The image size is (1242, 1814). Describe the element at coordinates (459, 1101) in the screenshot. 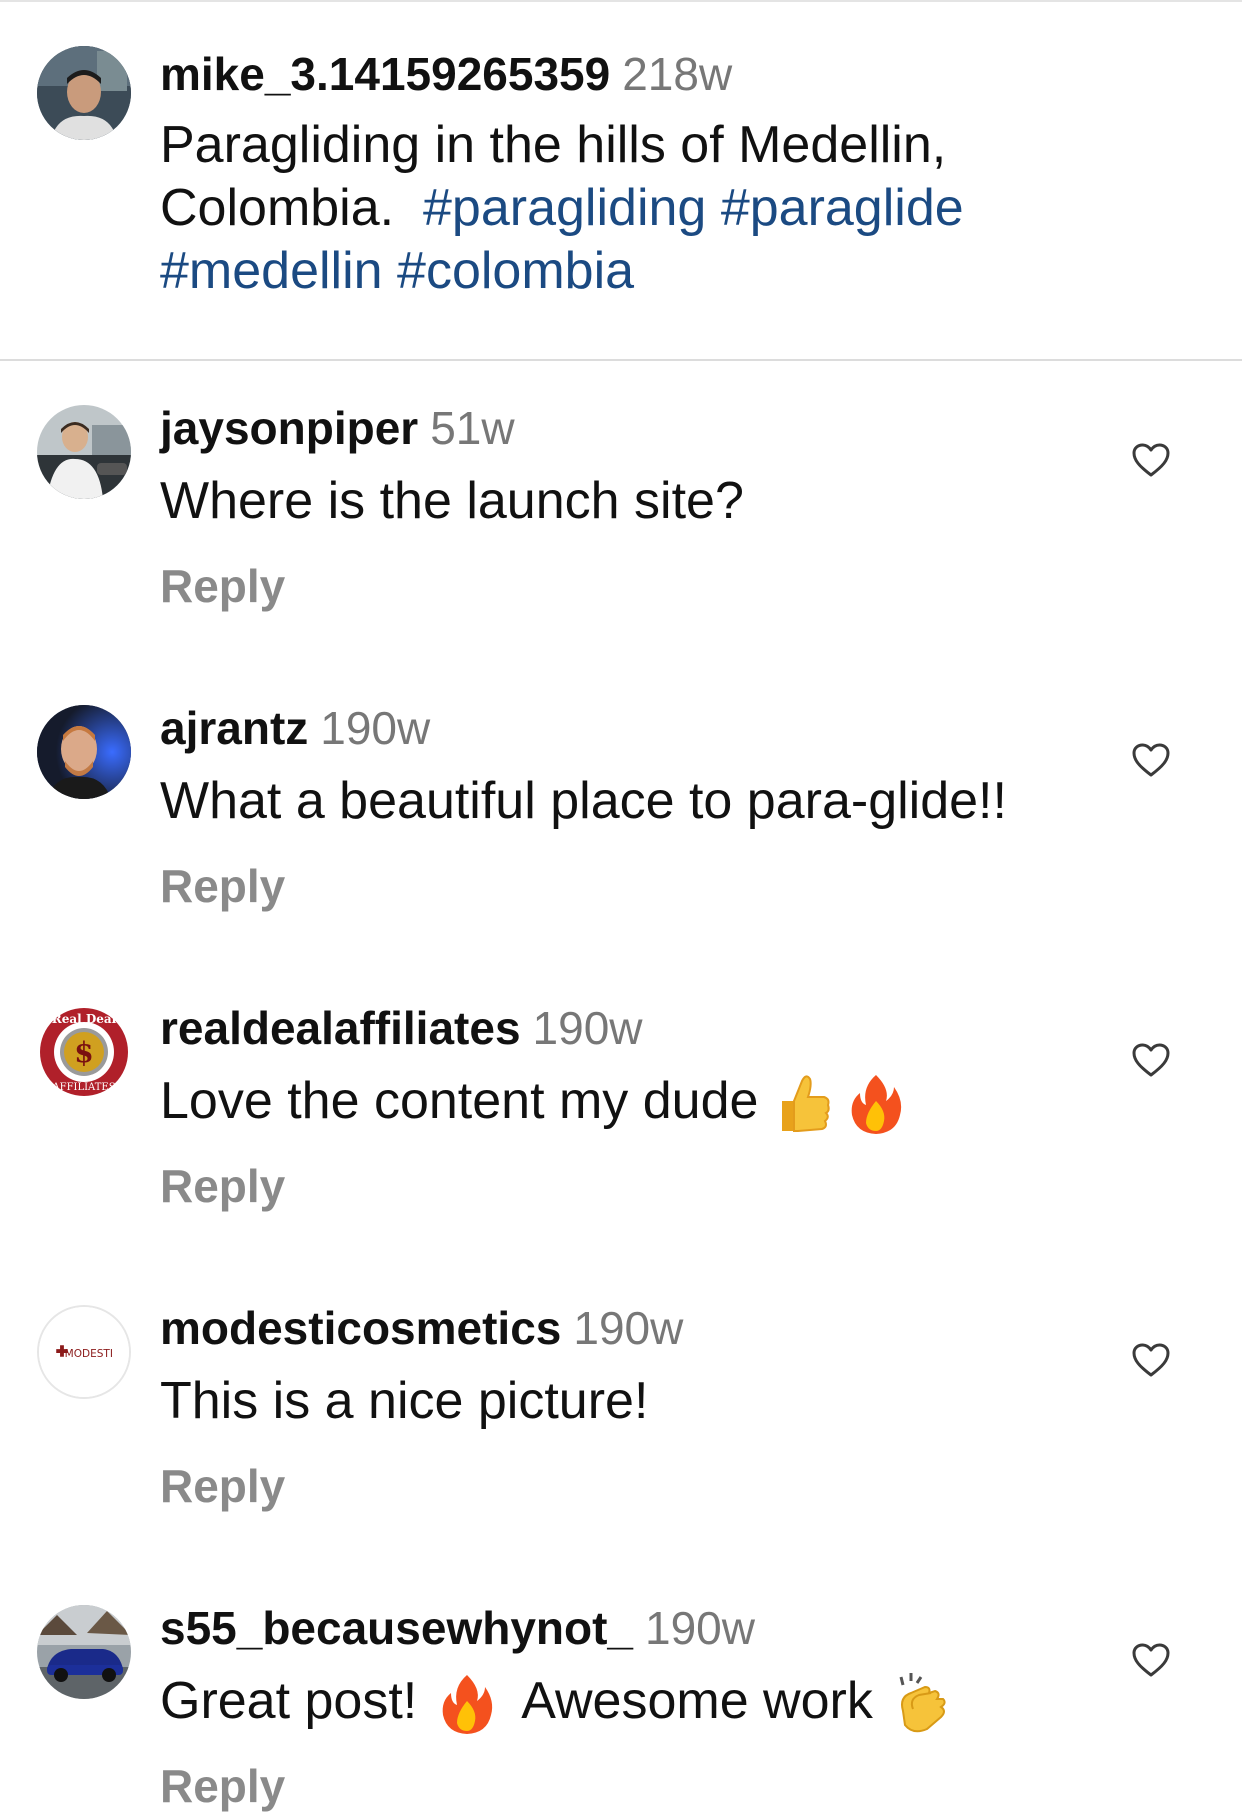

I see `comment-text-content: Love the content my dude` at that location.